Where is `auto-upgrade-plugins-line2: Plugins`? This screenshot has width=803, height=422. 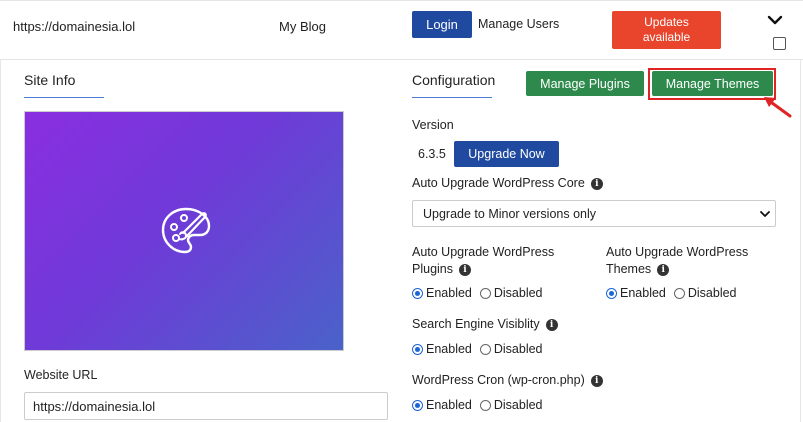
auto-upgrade-plugins-line2: Plugins is located at coordinates (432, 269).